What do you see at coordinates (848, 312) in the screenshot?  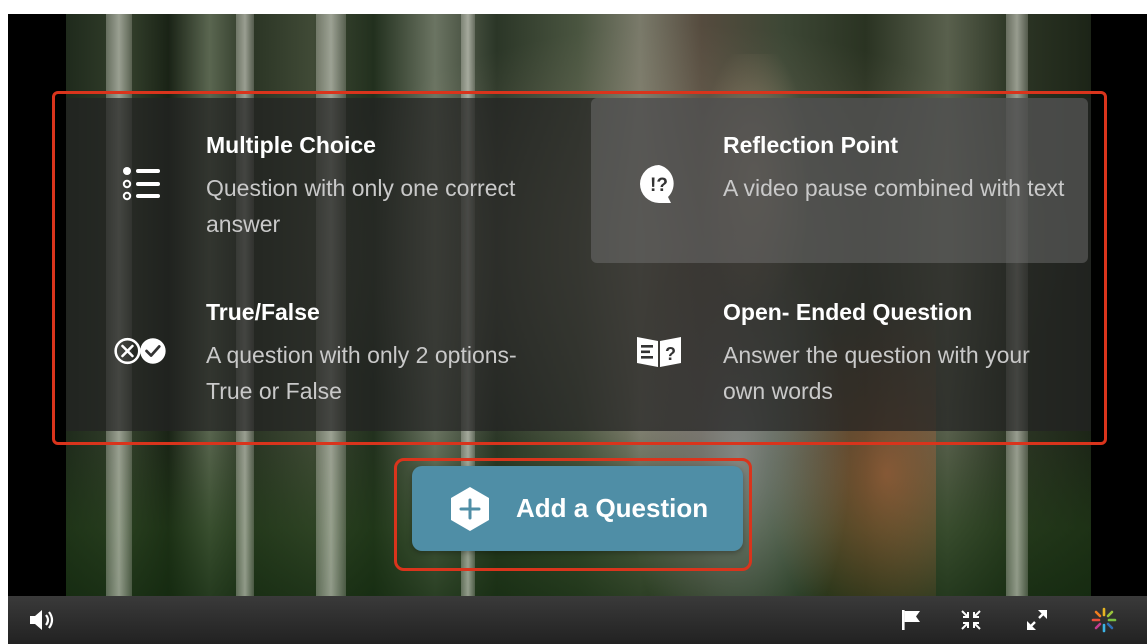 I see `option-title: Open- Ended Question` at bounding box center [848, 312].